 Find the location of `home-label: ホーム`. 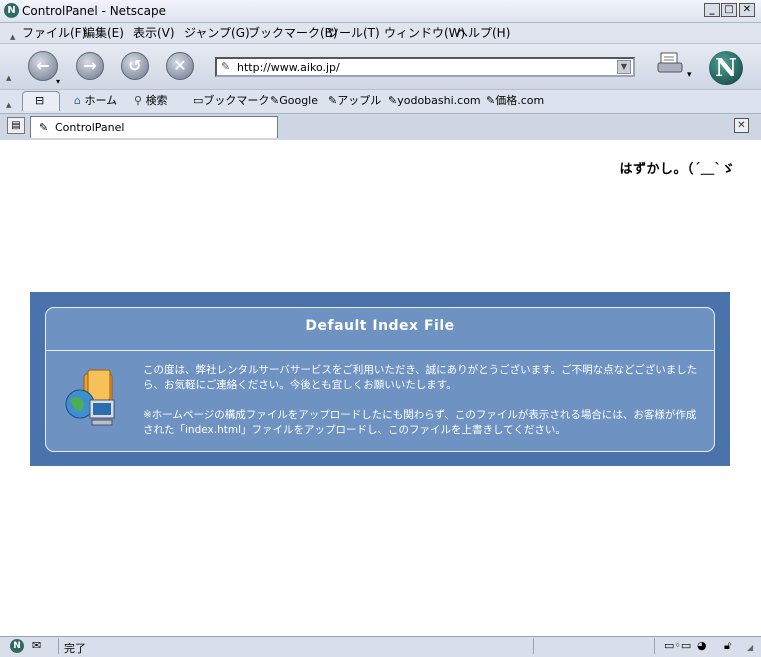

home-label: ホーム is located at coordinates (101, 100).